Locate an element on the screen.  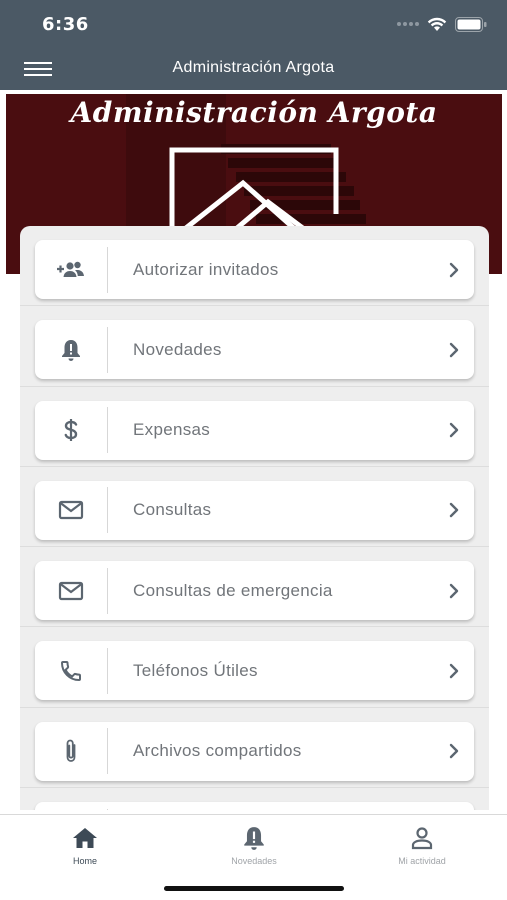
battery-icon is located at coordinates (471, 24).